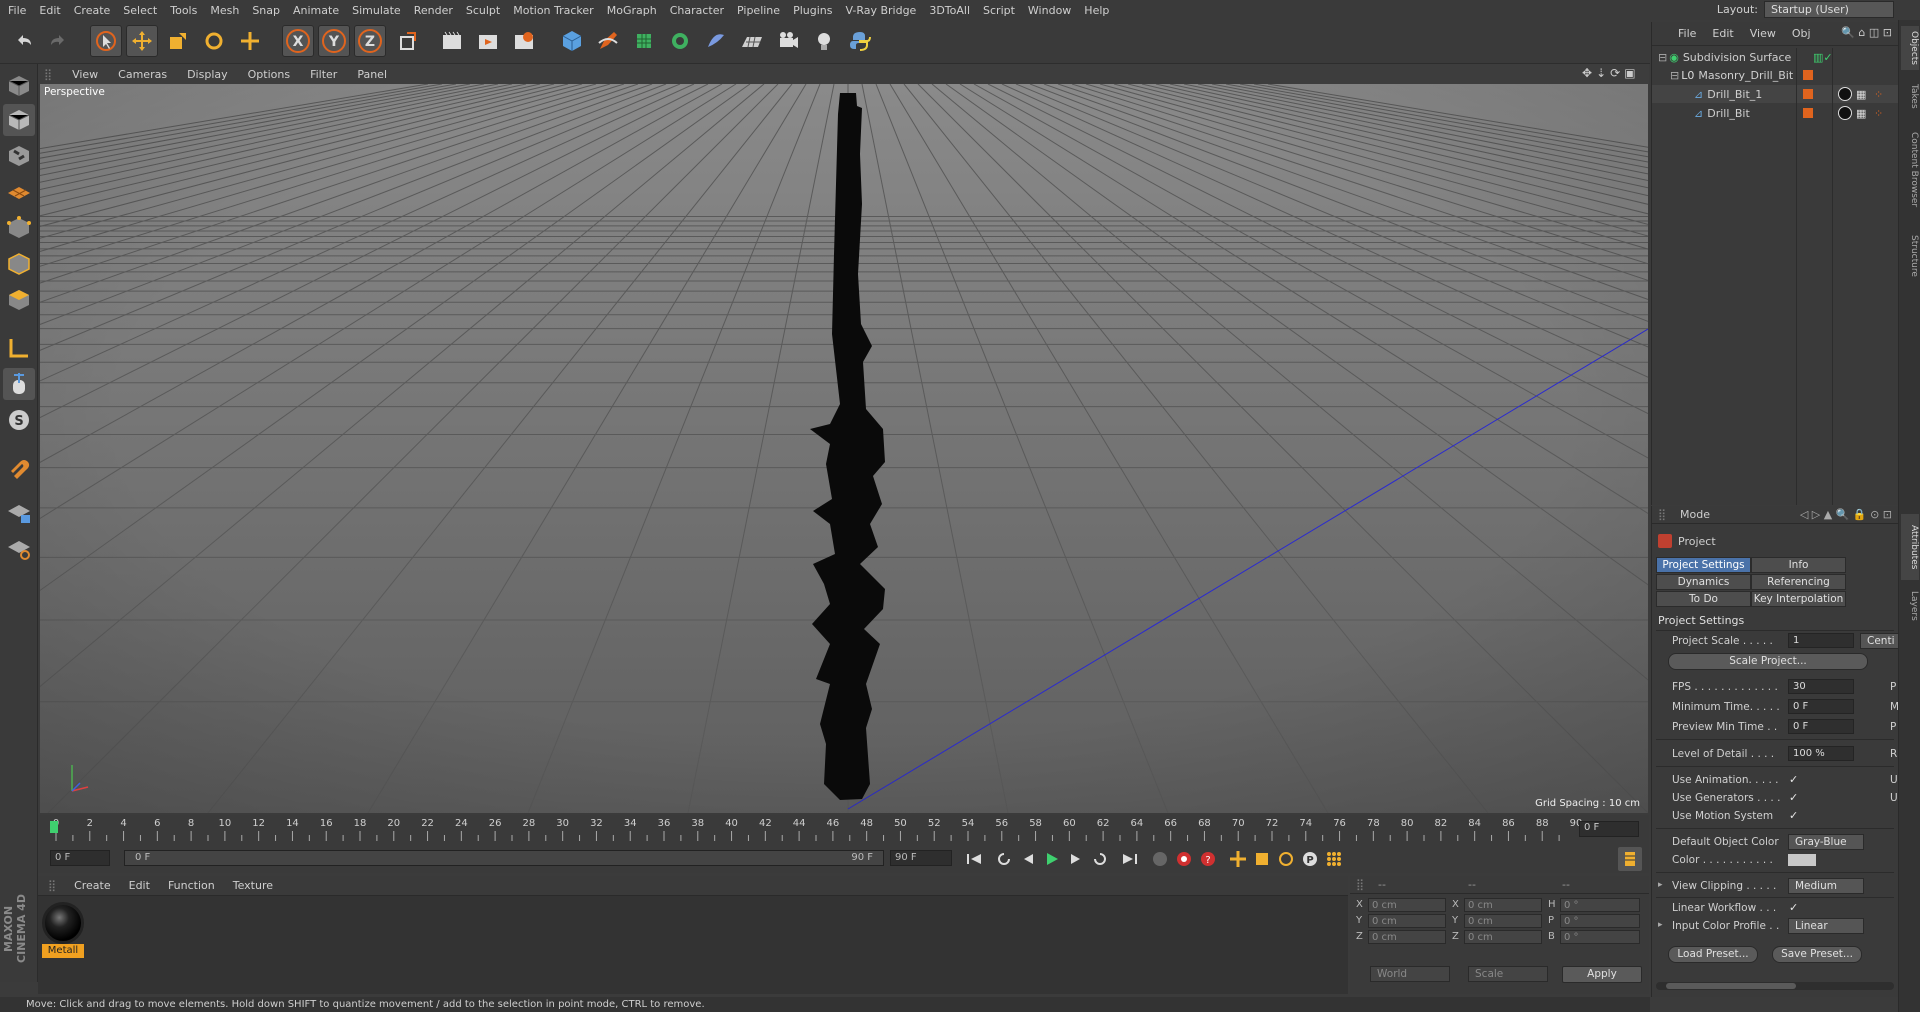 This screenshot has width=1920, height=1012. Describe the element at coordinates (183, 10) in the screenshot. I see `menu-item-tools: Tools` at that location.